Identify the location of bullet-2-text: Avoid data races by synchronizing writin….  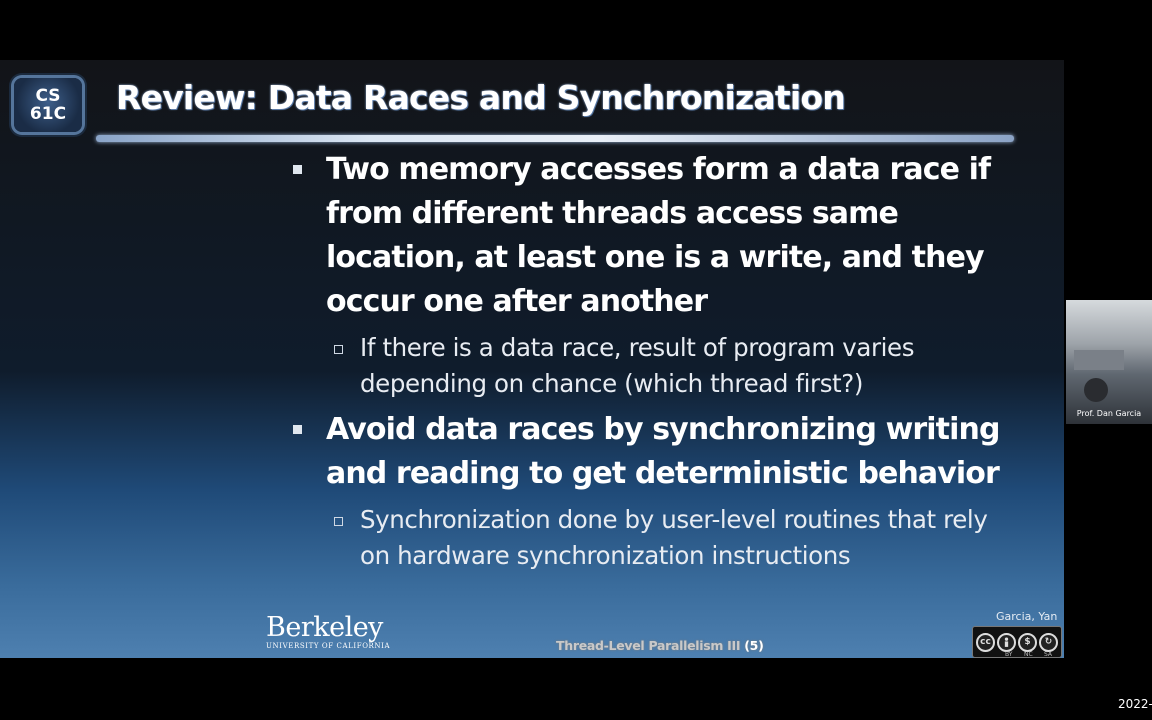
(663, 451).